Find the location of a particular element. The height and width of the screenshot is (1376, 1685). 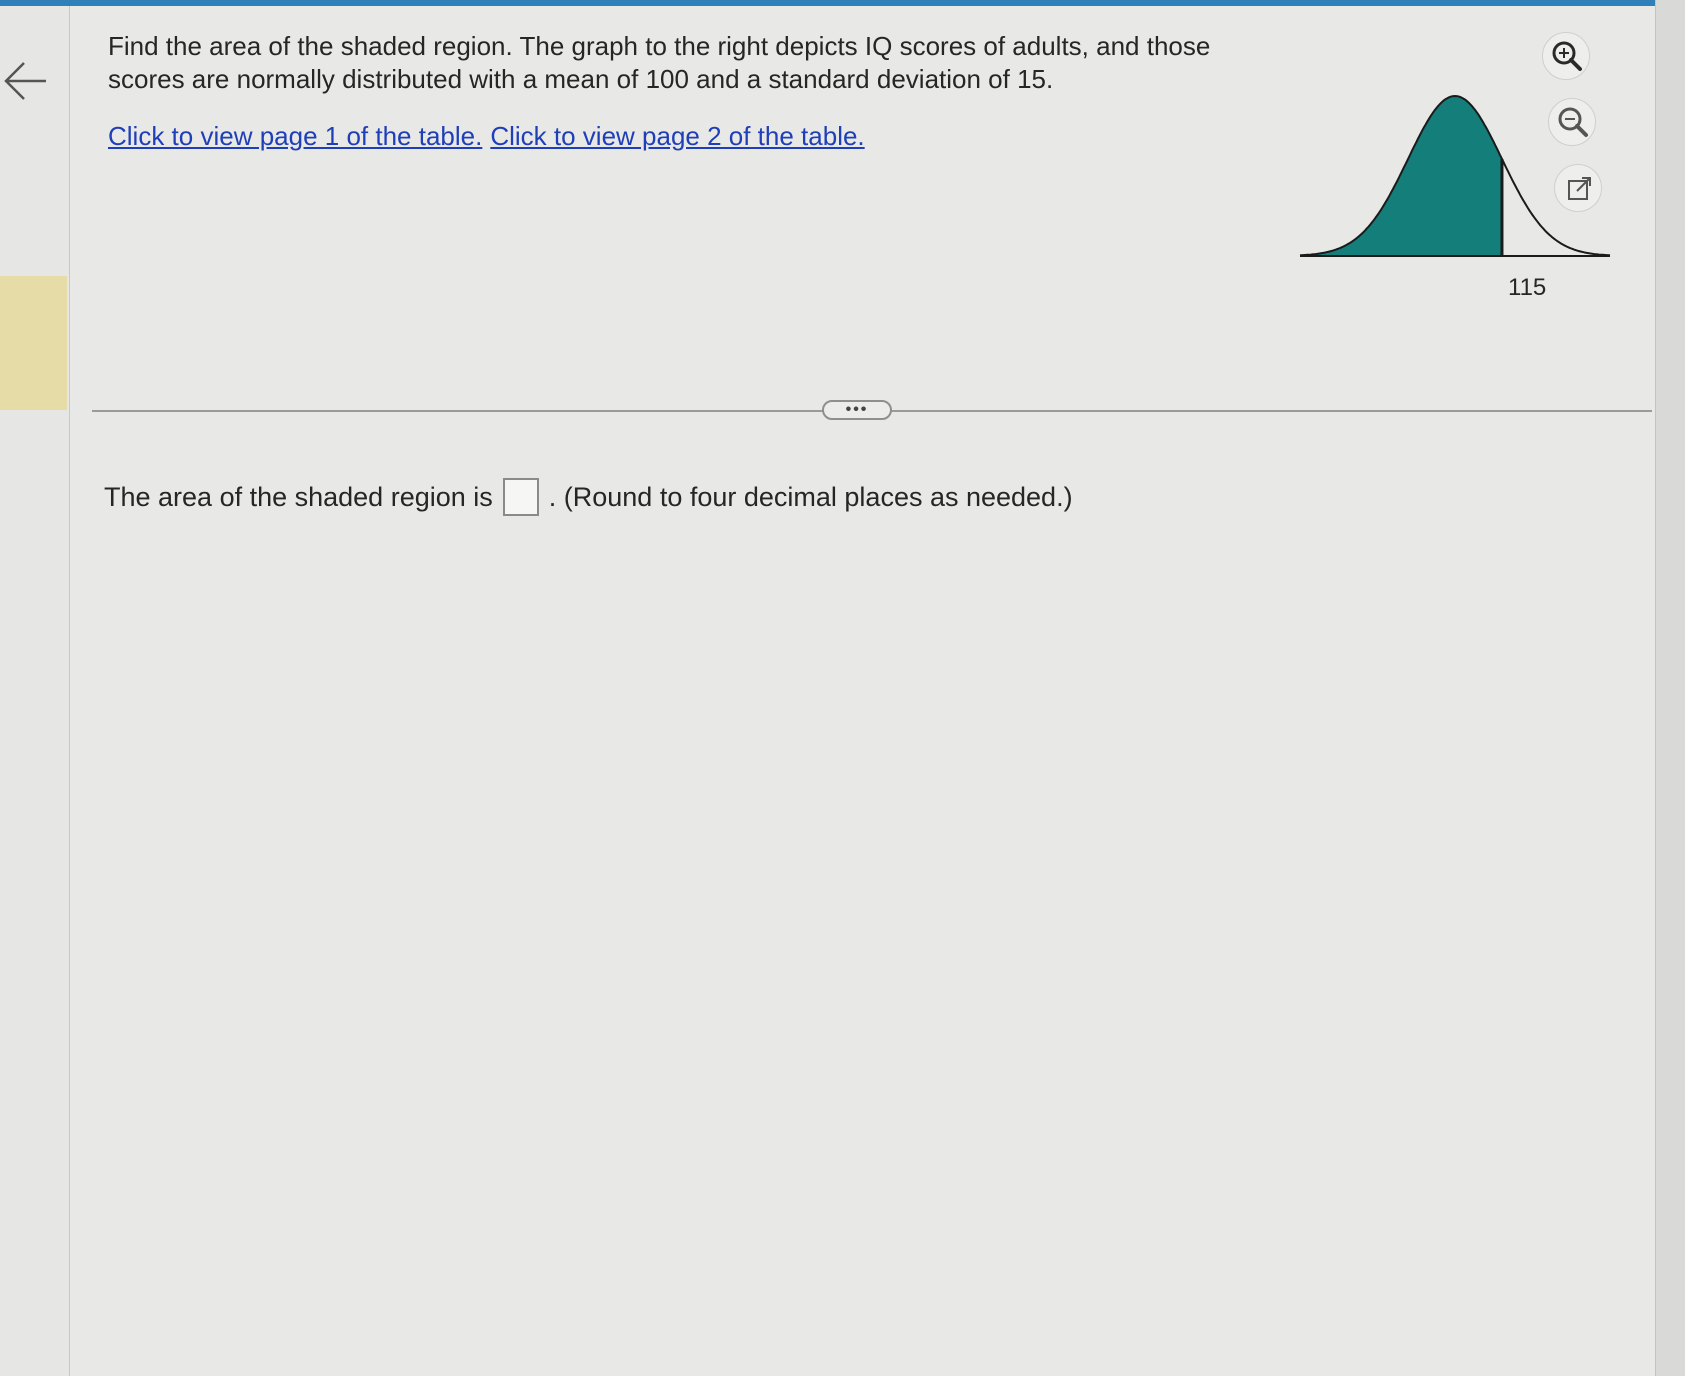

popout-button is located at coordinates (1578, 188).